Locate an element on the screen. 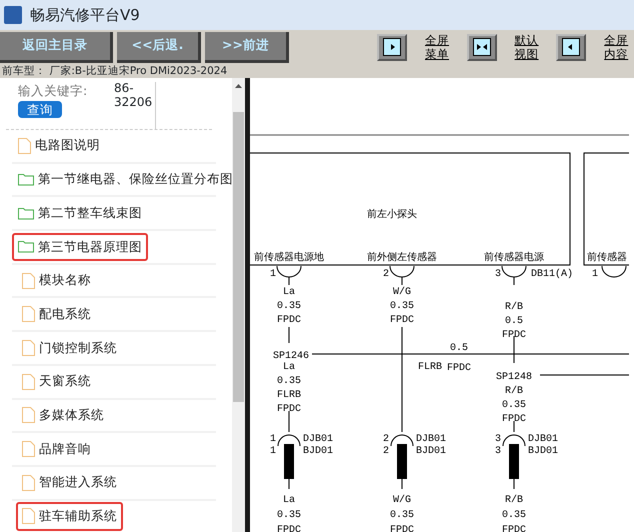  tree-item: 第一节继电器、保险丝位置分布图 is located at coordinates (124, 179).